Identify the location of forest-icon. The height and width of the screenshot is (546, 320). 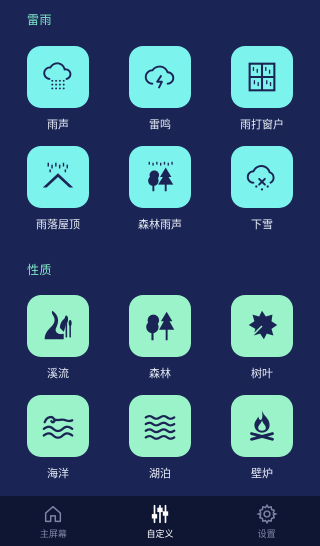
(160, 326).